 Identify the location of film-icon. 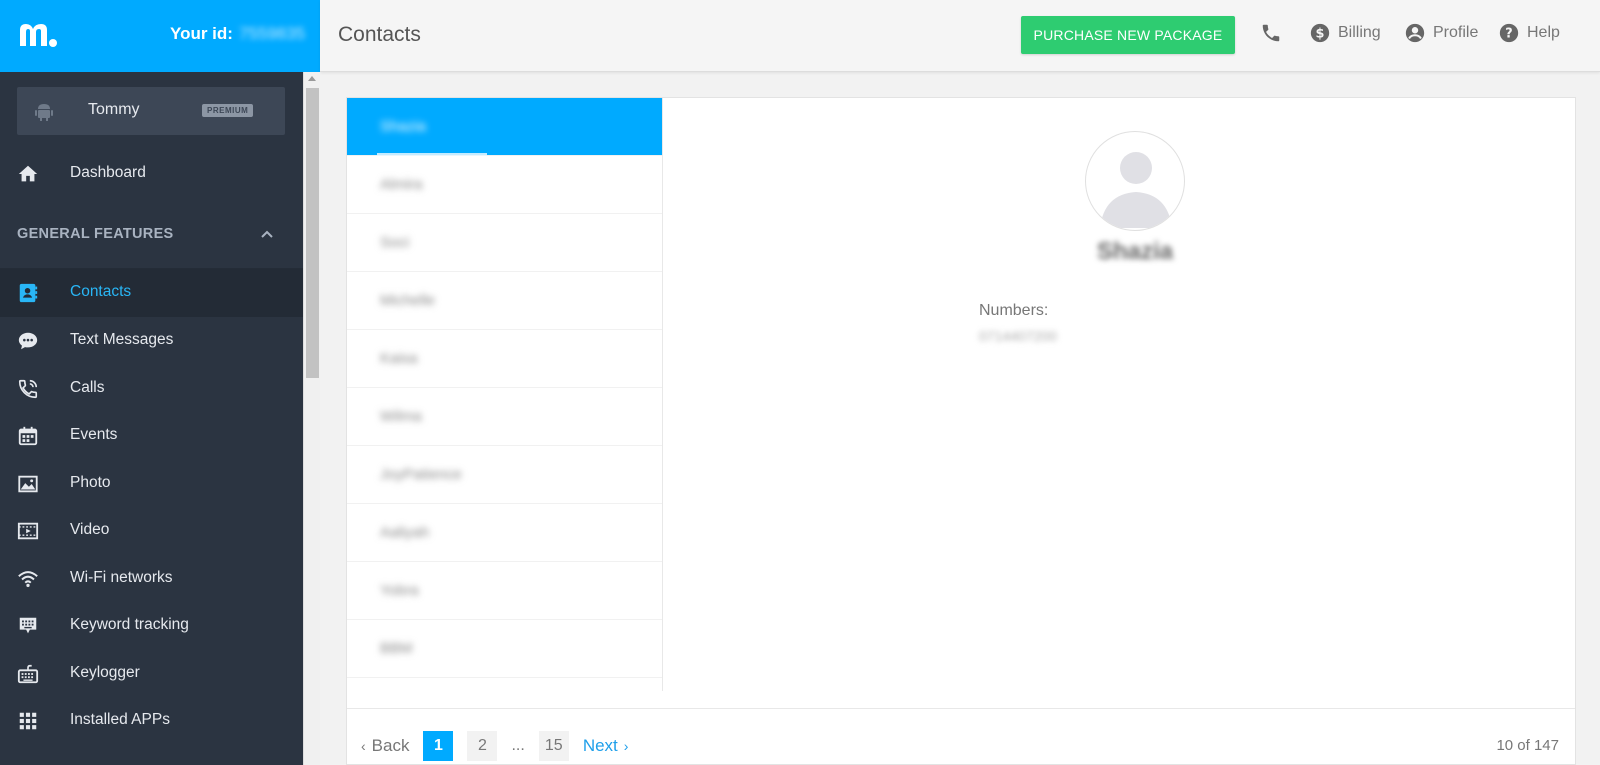
(28, 531).